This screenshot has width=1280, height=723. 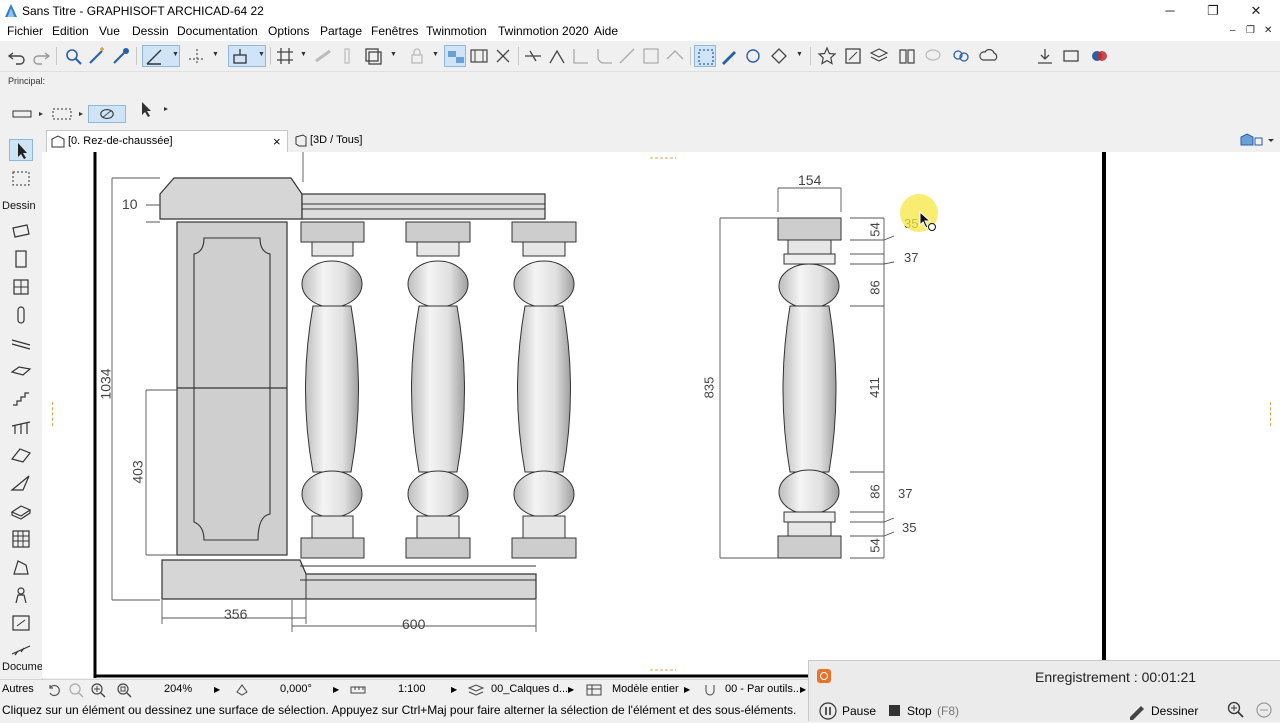 What do you see at coordinates (109, 31) in the screenshot?
I see `menu-vue: Vue` at bounding box center [109, 31].